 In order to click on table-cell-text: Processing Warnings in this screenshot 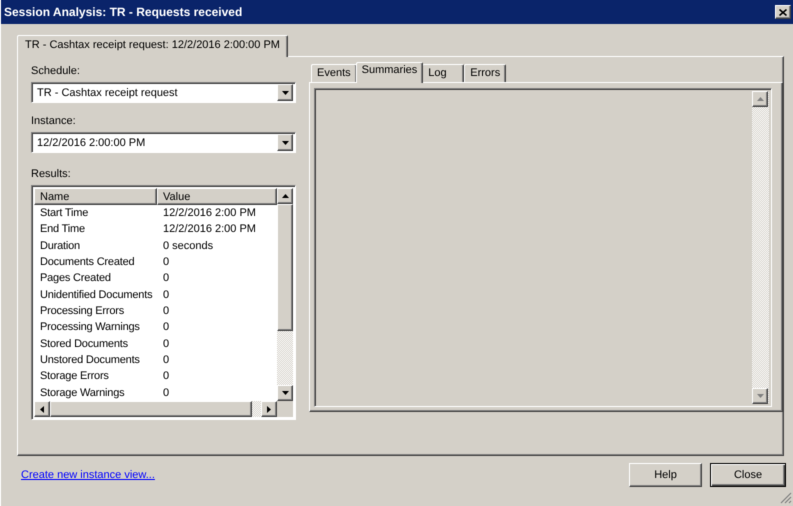, I will do `click(90, 327)`.